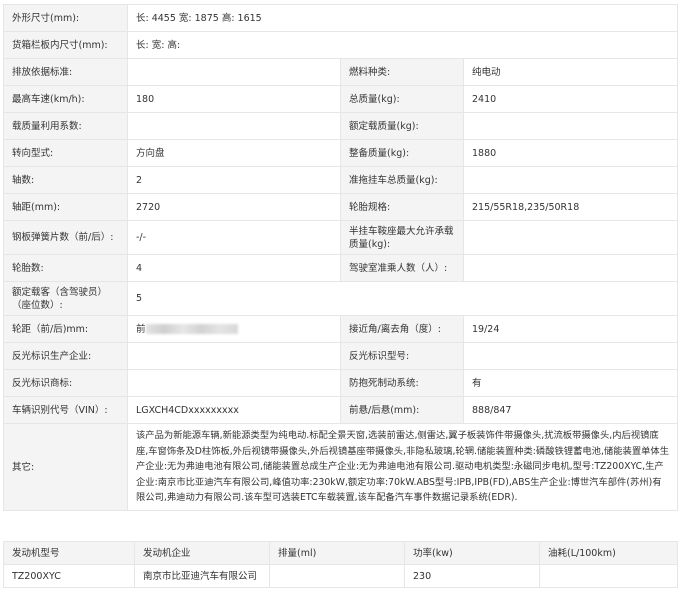 The height and width of the screenshot is (597, 680). Describe the element at coordinates (234, 207) in the screenshot. I see `spec-value: 2720` at that location.